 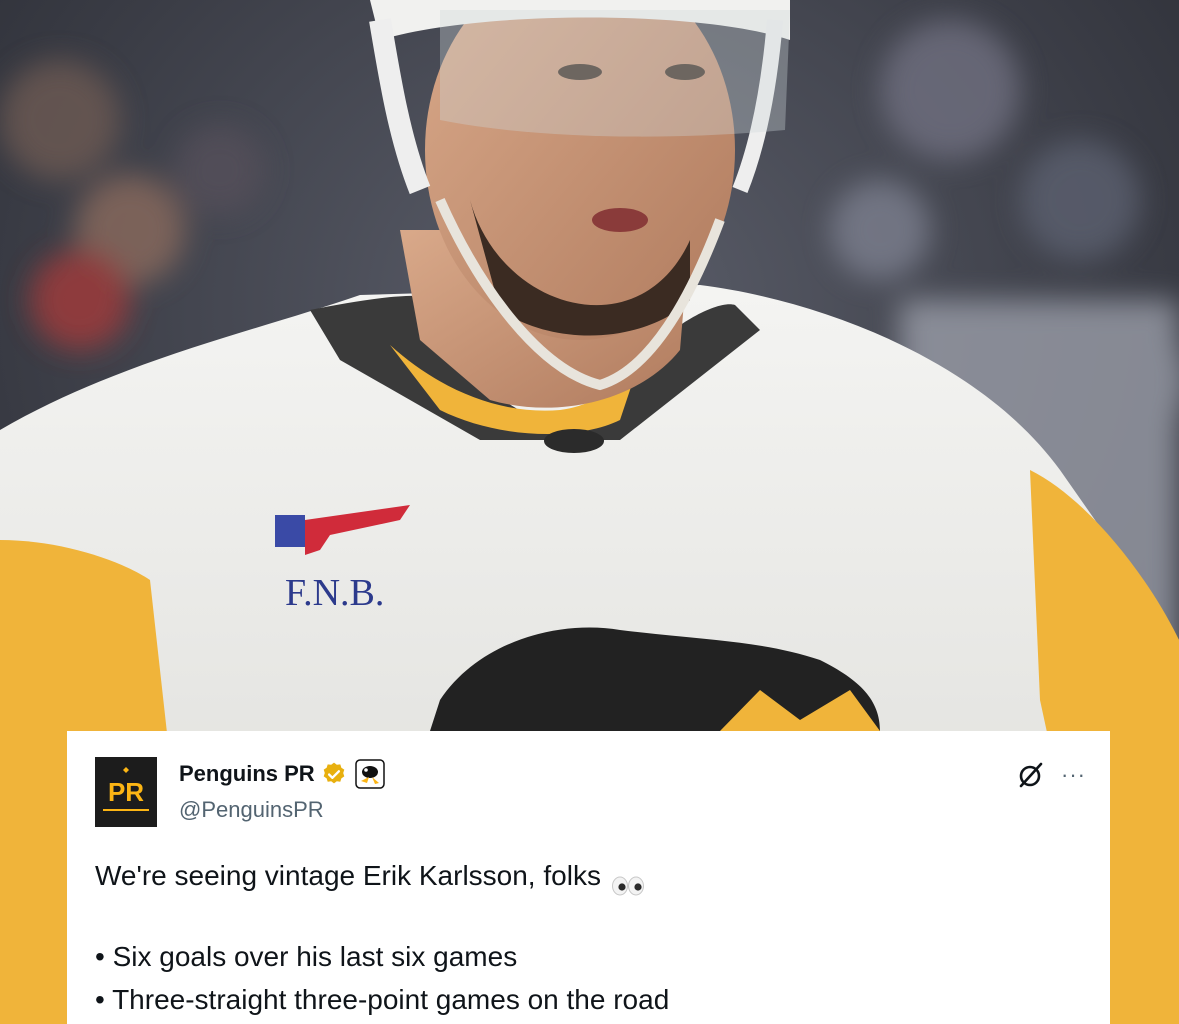 I want to click on verified-badge-icon, so click(x=334, y=774).